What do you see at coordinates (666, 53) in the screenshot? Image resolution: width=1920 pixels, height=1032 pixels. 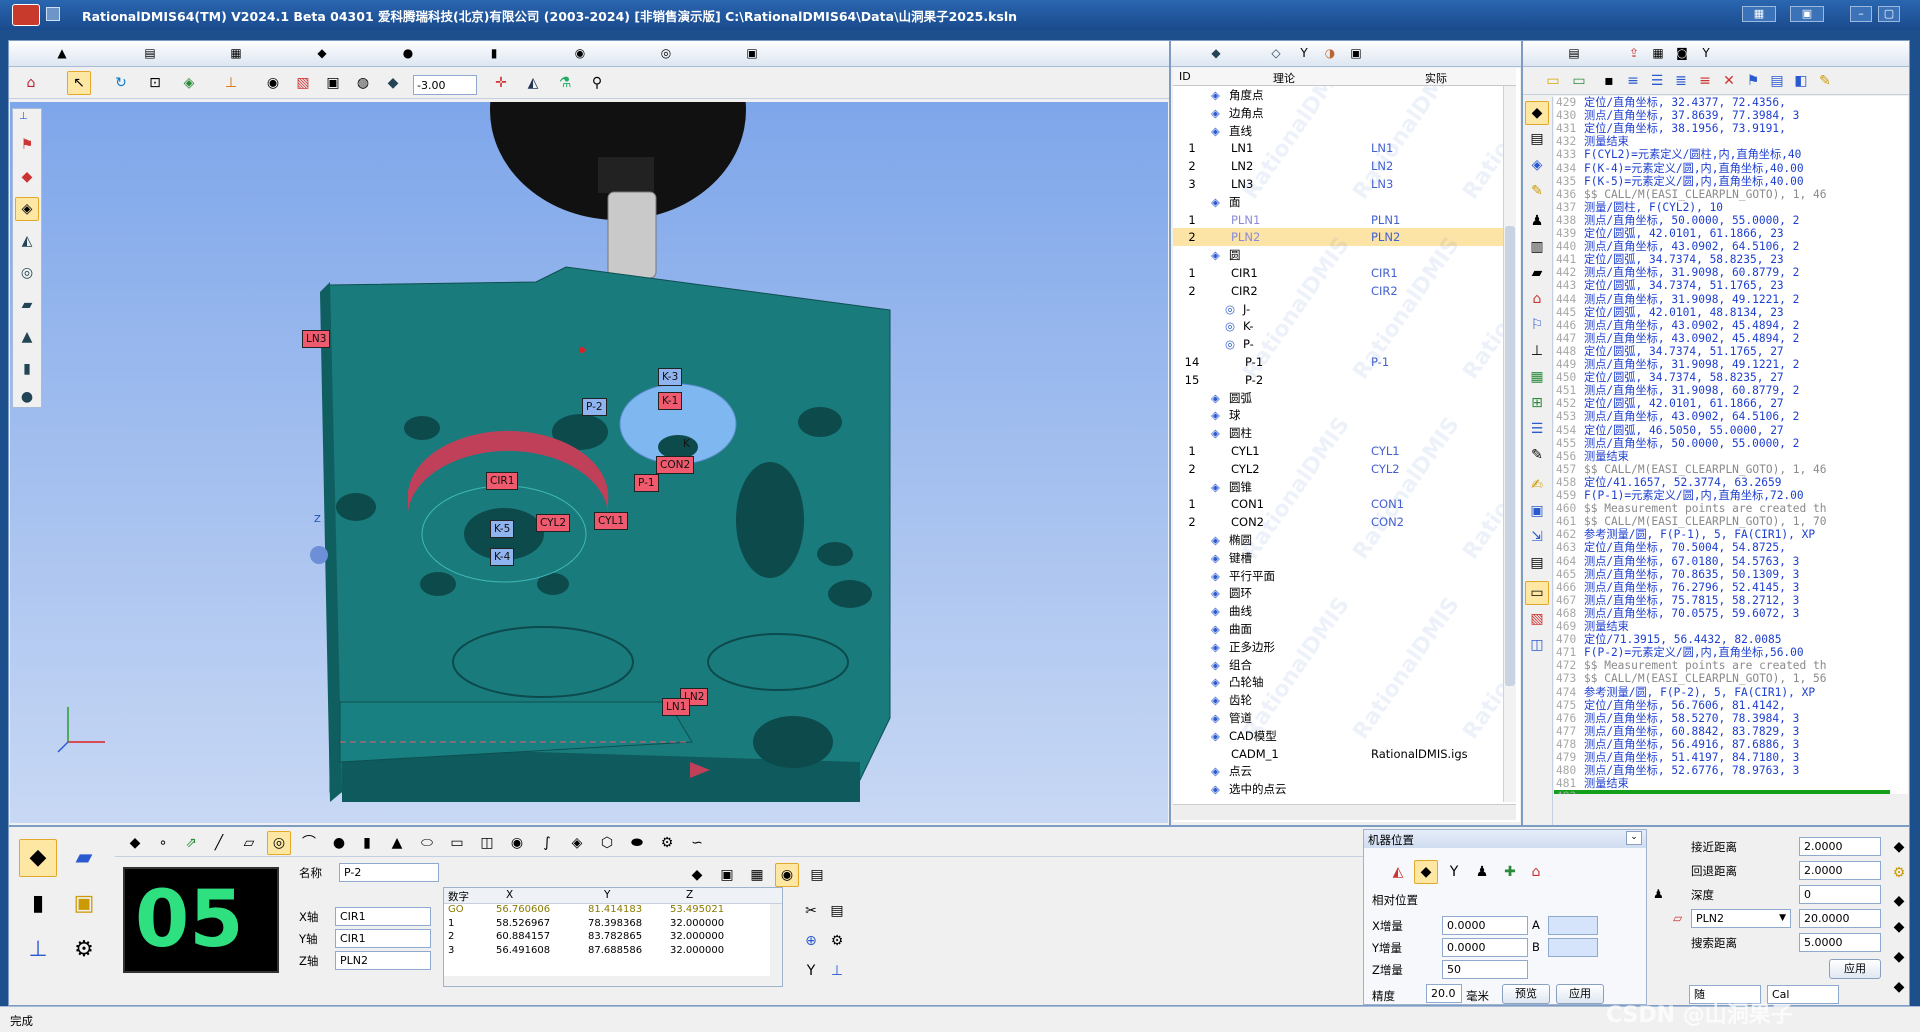 I see `tab-link-icon: ◎` at bounding box center [666, 53].